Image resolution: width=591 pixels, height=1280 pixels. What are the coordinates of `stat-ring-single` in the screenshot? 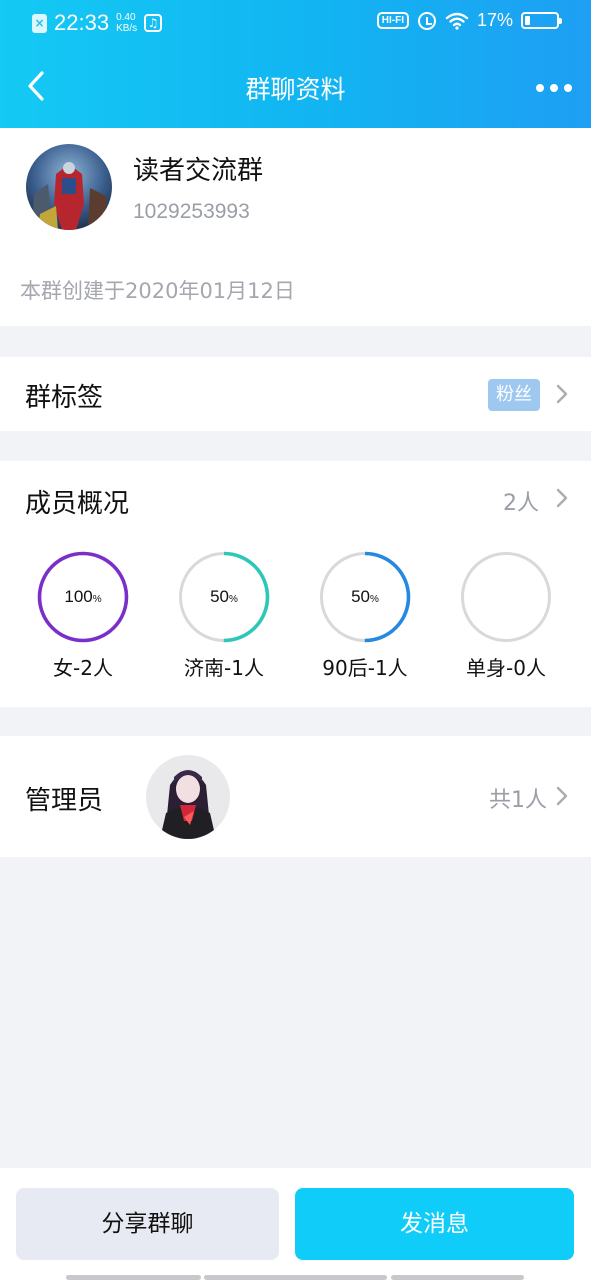 It's located at (506, 597).